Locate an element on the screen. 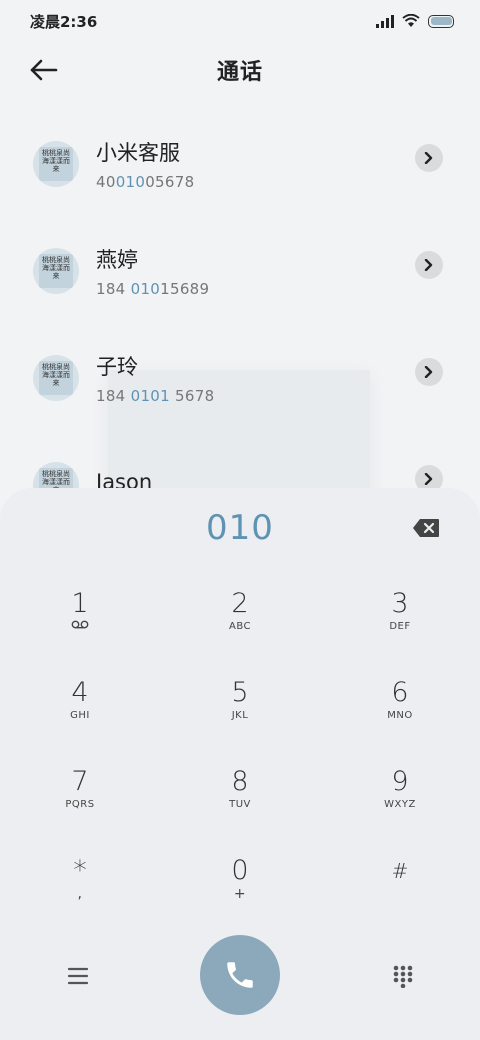 This screenshot has width=480, height=1040. signal-icon is located at coordinates (385, 21).